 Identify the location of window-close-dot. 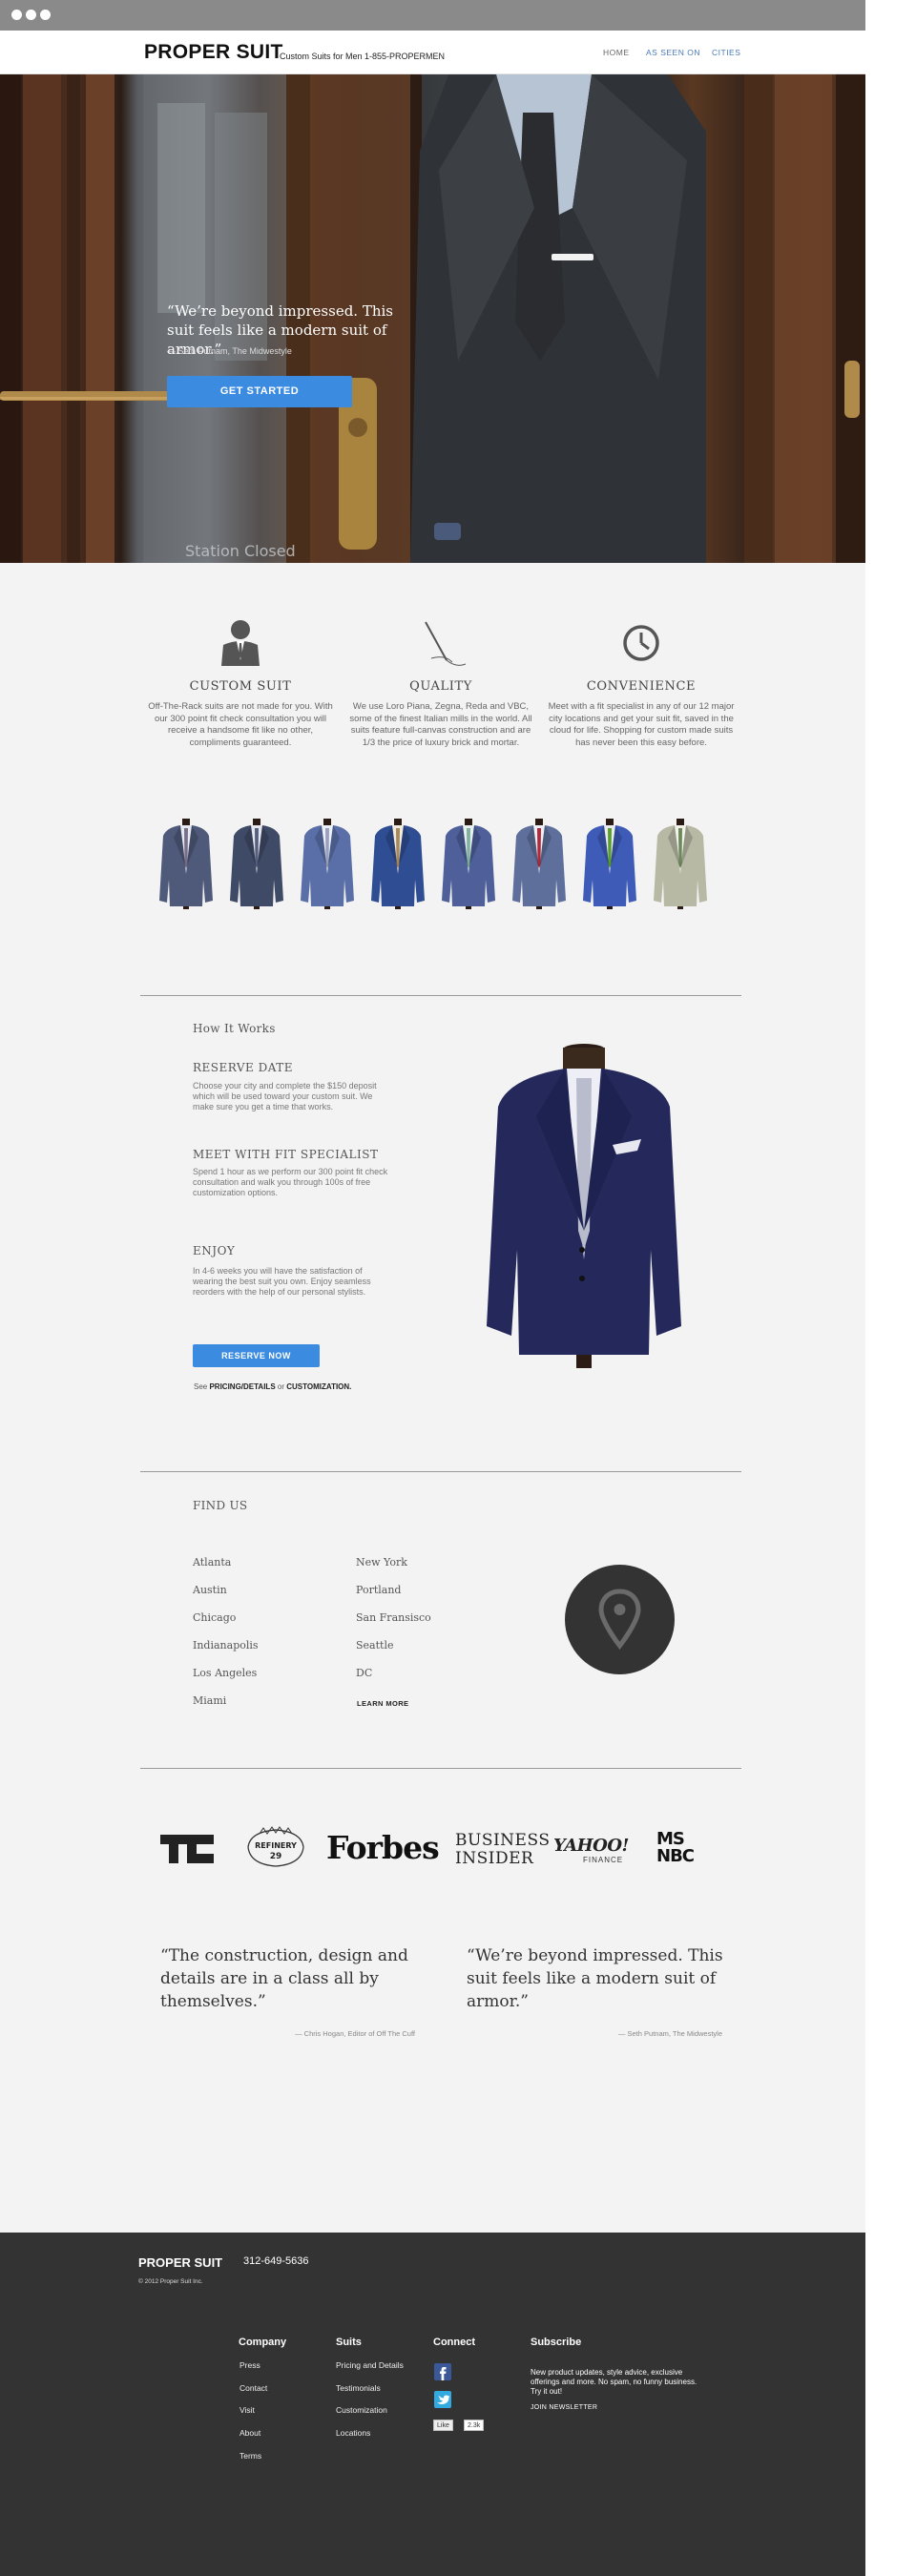
(16, 15).